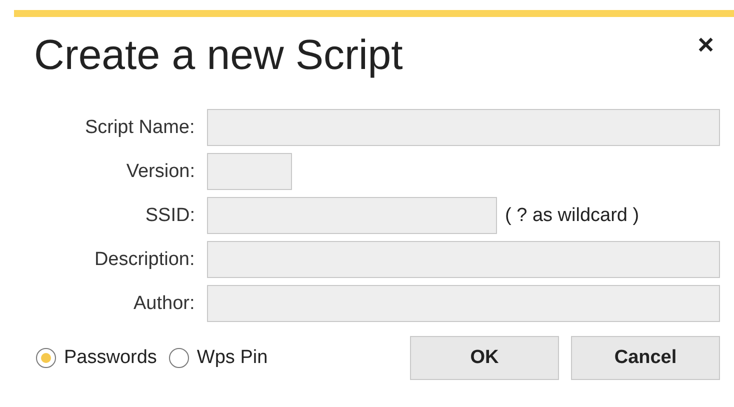  I want to click on field-label: Version:, so click(160, 171).